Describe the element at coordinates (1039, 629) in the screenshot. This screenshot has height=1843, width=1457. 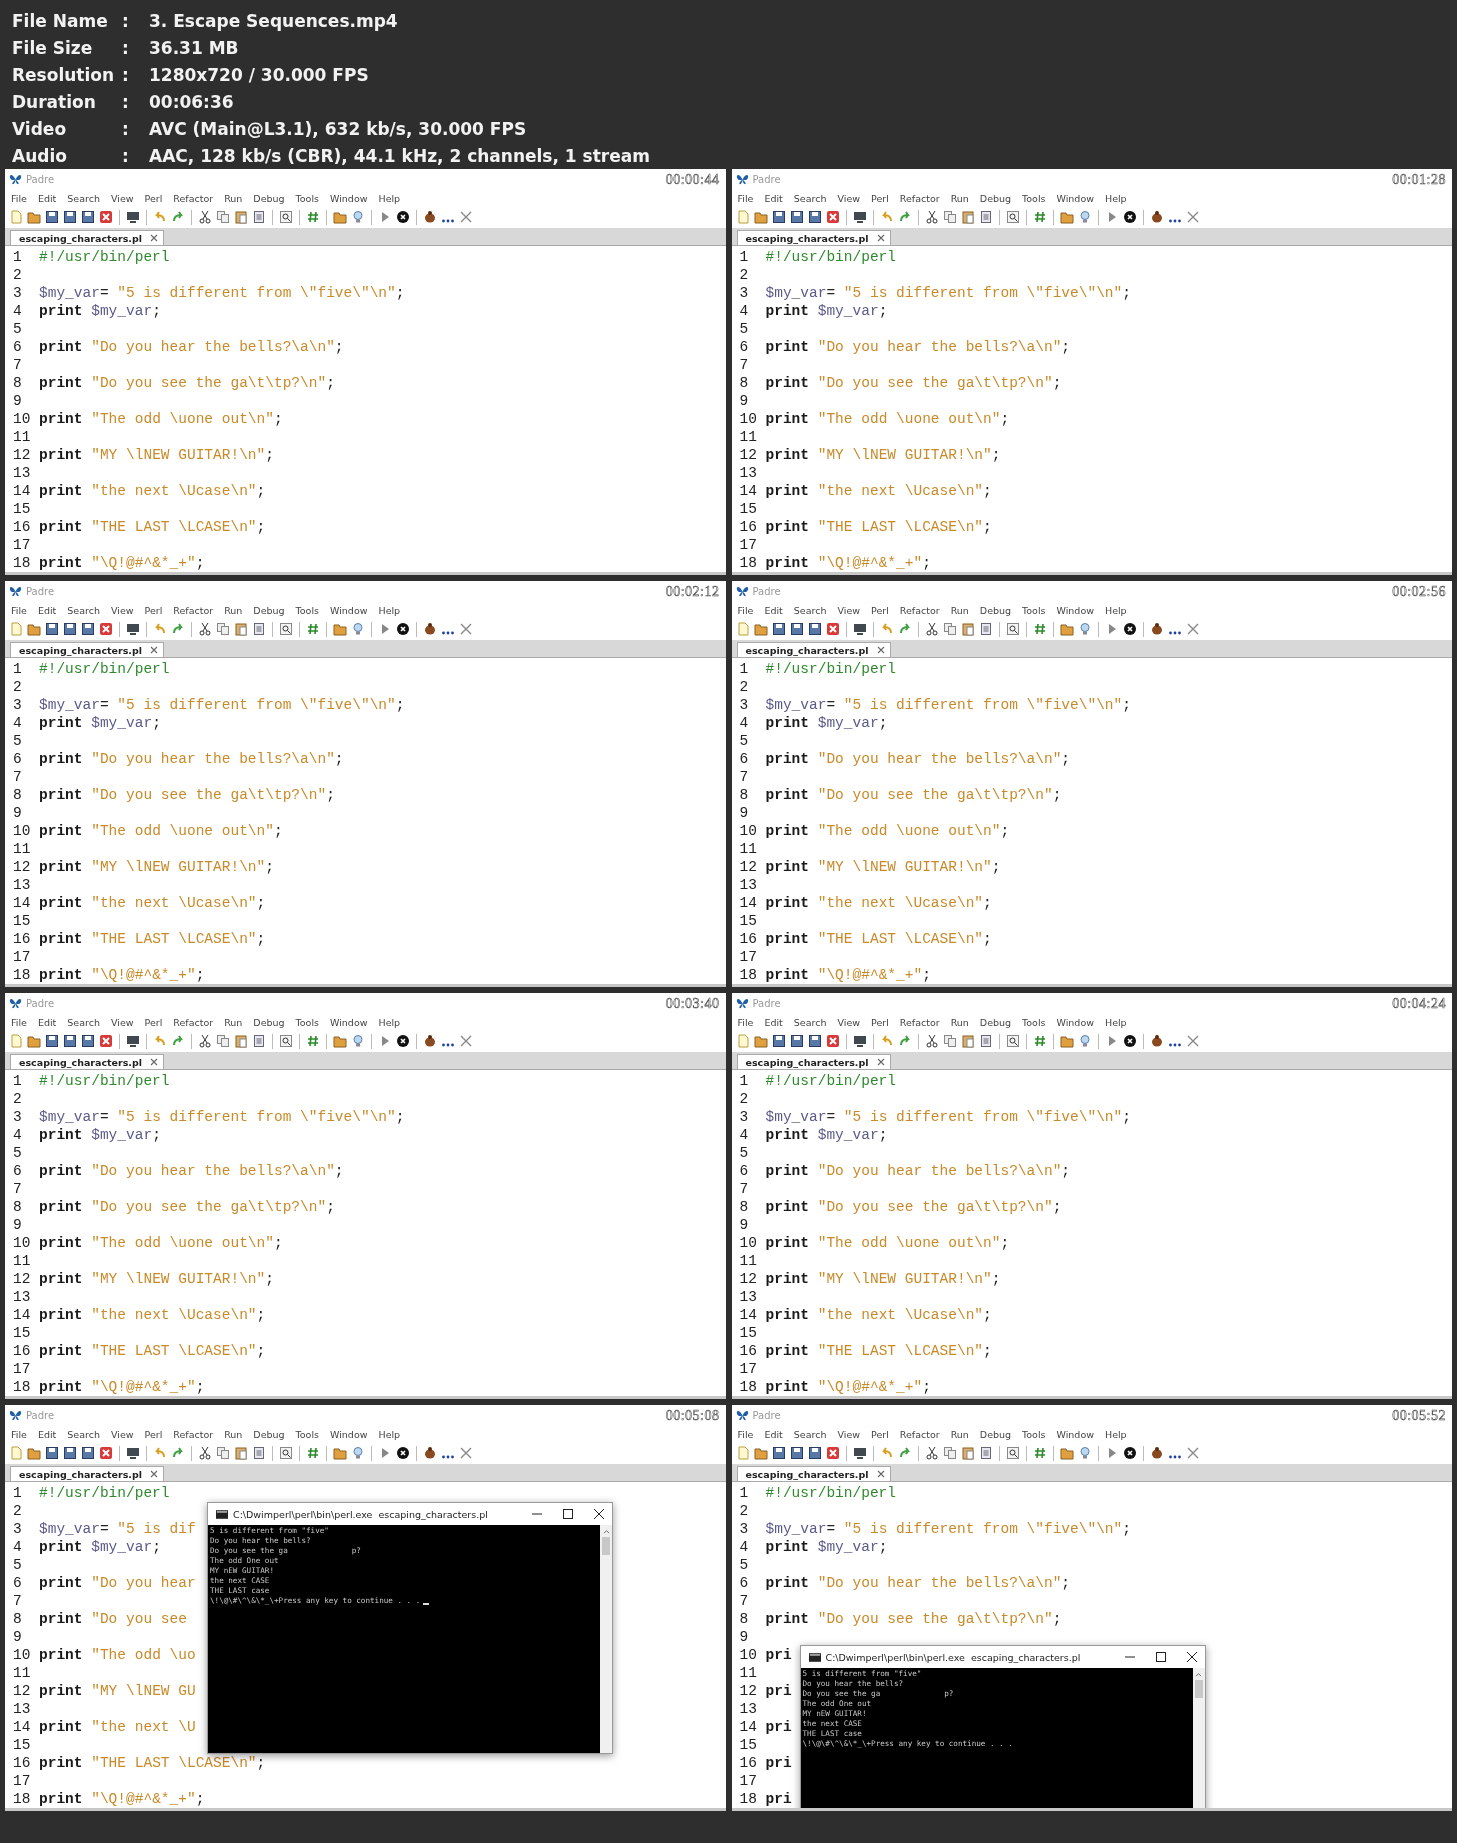
I see `hash-icon` at that location.